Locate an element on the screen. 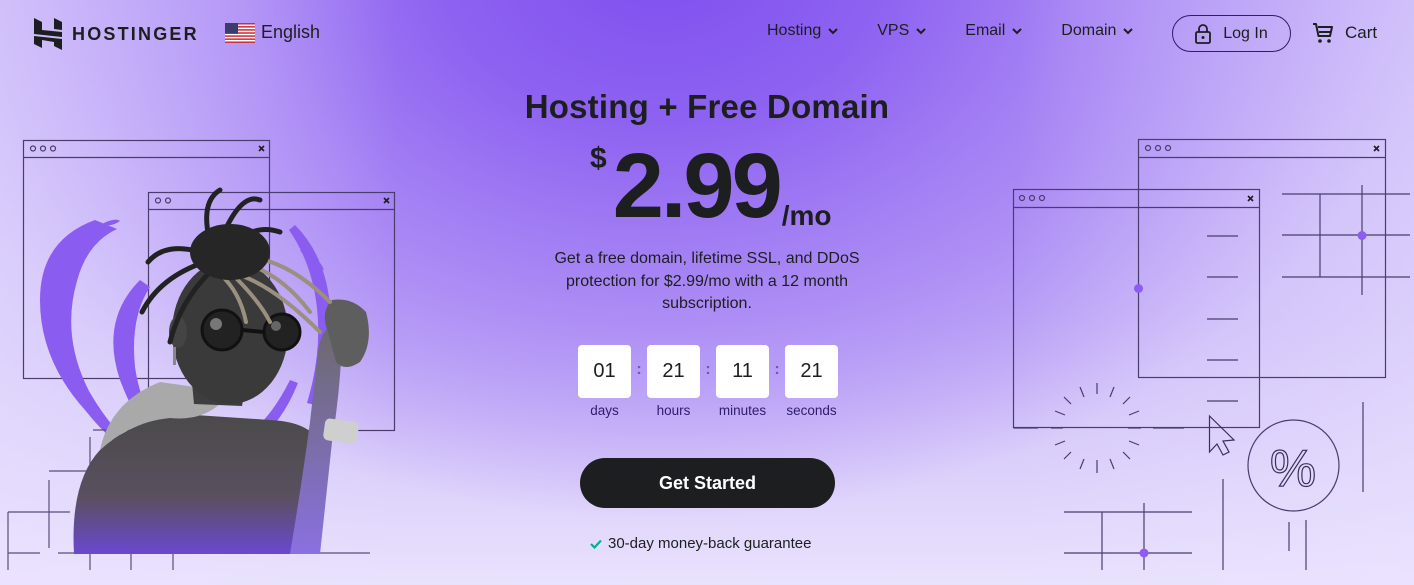  guarantee-label: 30-day money-back guarantee is located at coordinates (710, 543).